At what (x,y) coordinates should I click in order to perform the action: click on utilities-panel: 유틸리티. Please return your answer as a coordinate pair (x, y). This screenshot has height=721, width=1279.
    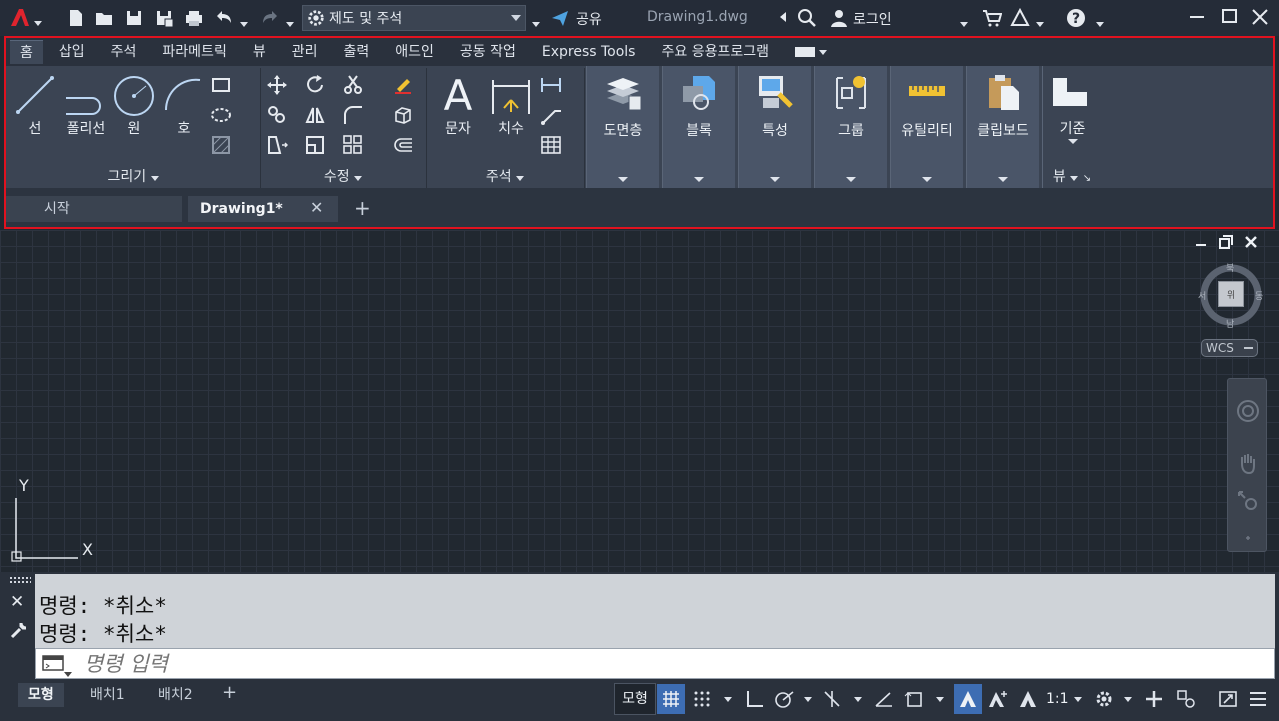
    Looking at the image, I should click on (926, 127).